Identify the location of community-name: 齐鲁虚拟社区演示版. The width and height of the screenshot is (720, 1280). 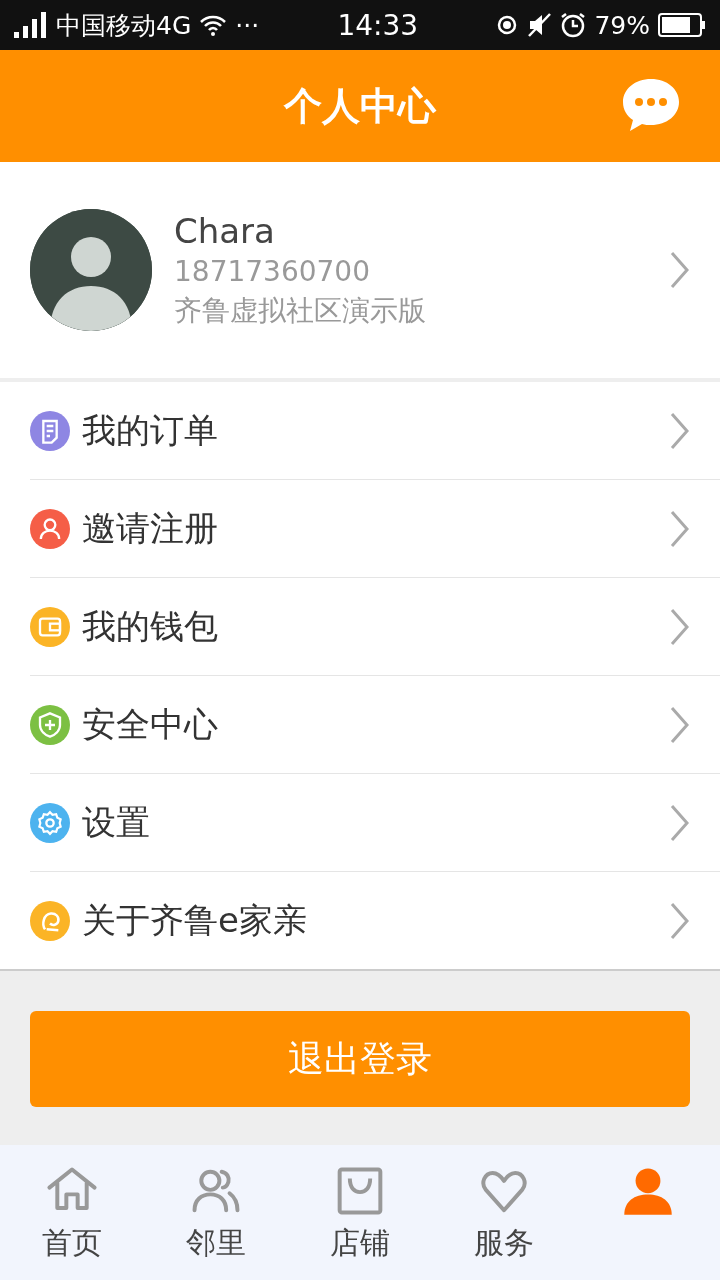
(300, 310).